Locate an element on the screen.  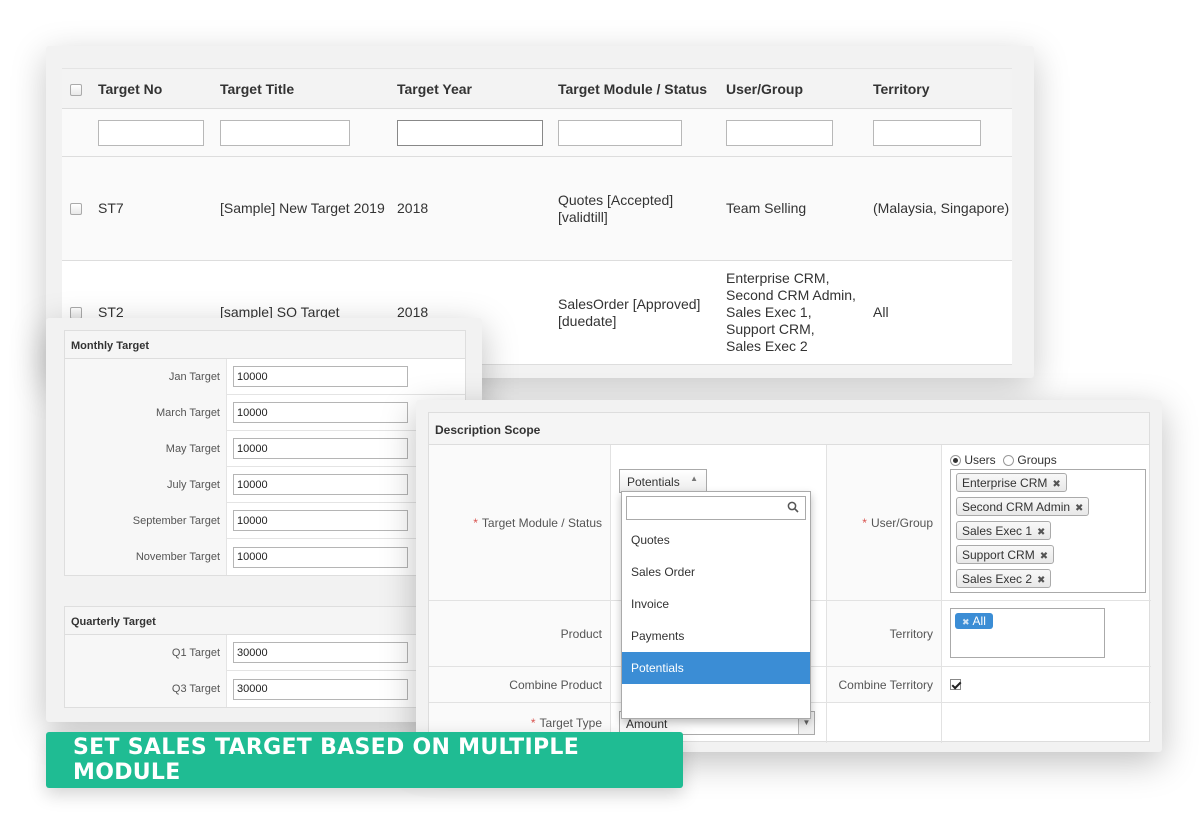
dropdown-option-payments: Payments is located at coordinates (716, 636).